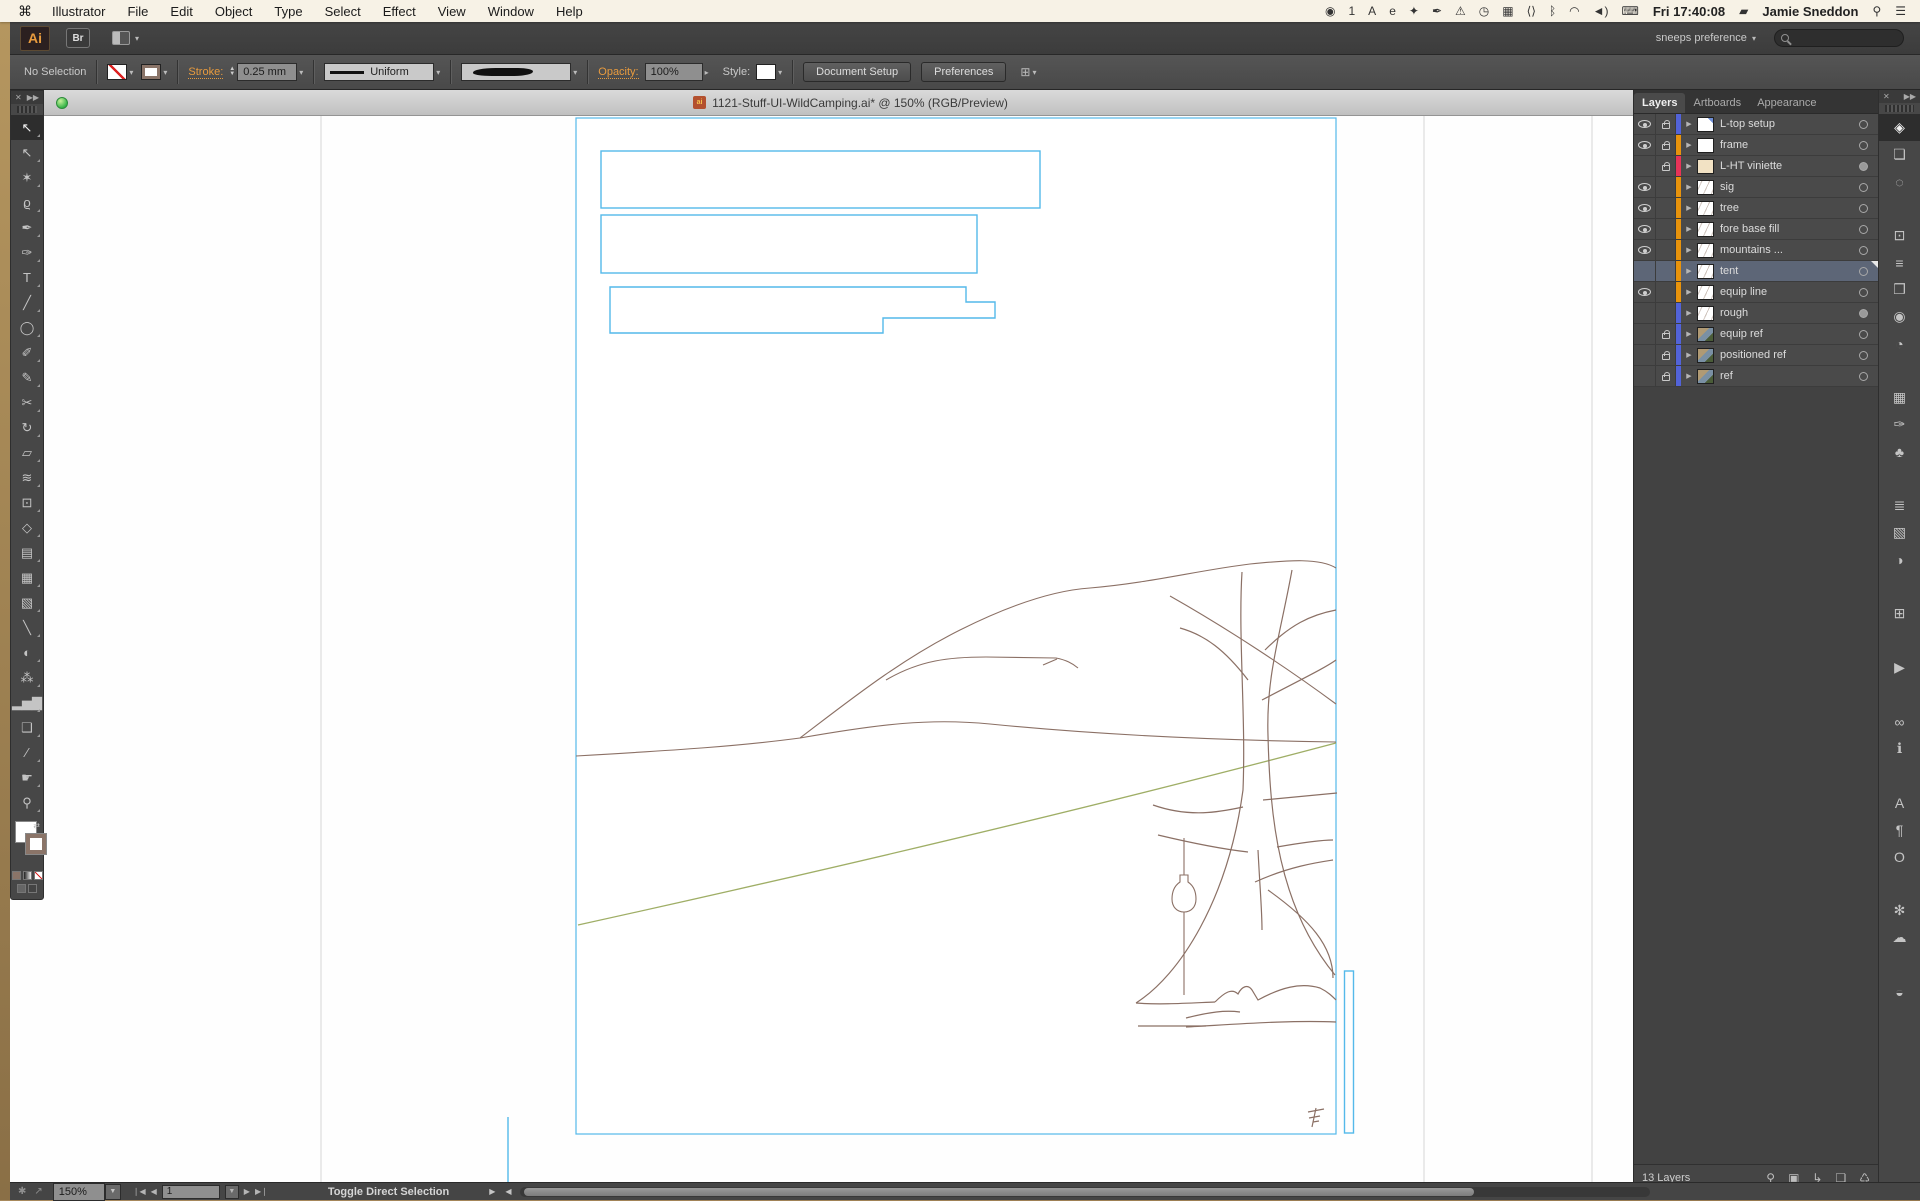 The image size is (1920, 1201). What do you see at coordinates (27, 652) in the screenshot?
I see `tool-button: ◐` at bounding box center [27, 652].